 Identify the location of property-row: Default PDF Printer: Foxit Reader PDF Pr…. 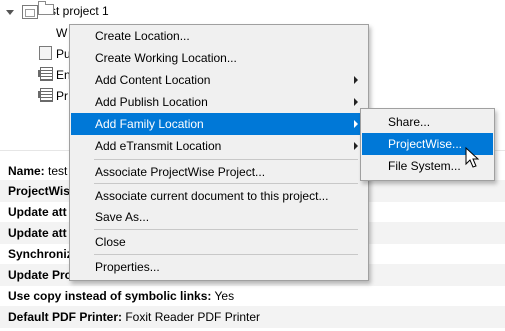
(252, 317).